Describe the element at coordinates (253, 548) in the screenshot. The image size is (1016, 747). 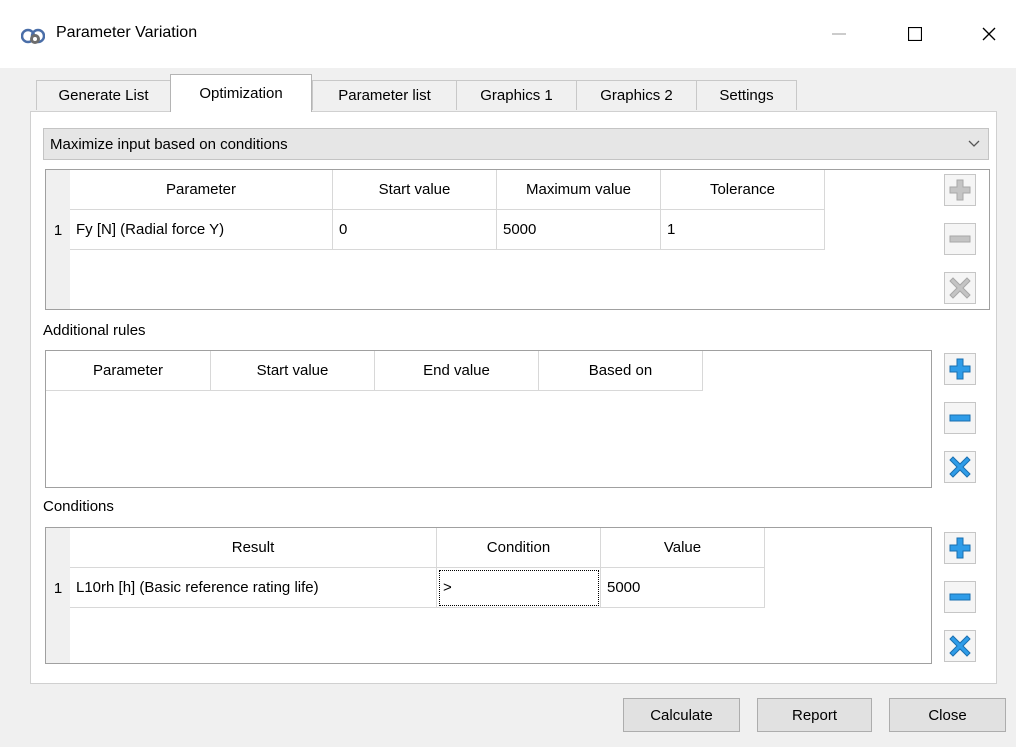
I see `column-header-result: Result` at that location.